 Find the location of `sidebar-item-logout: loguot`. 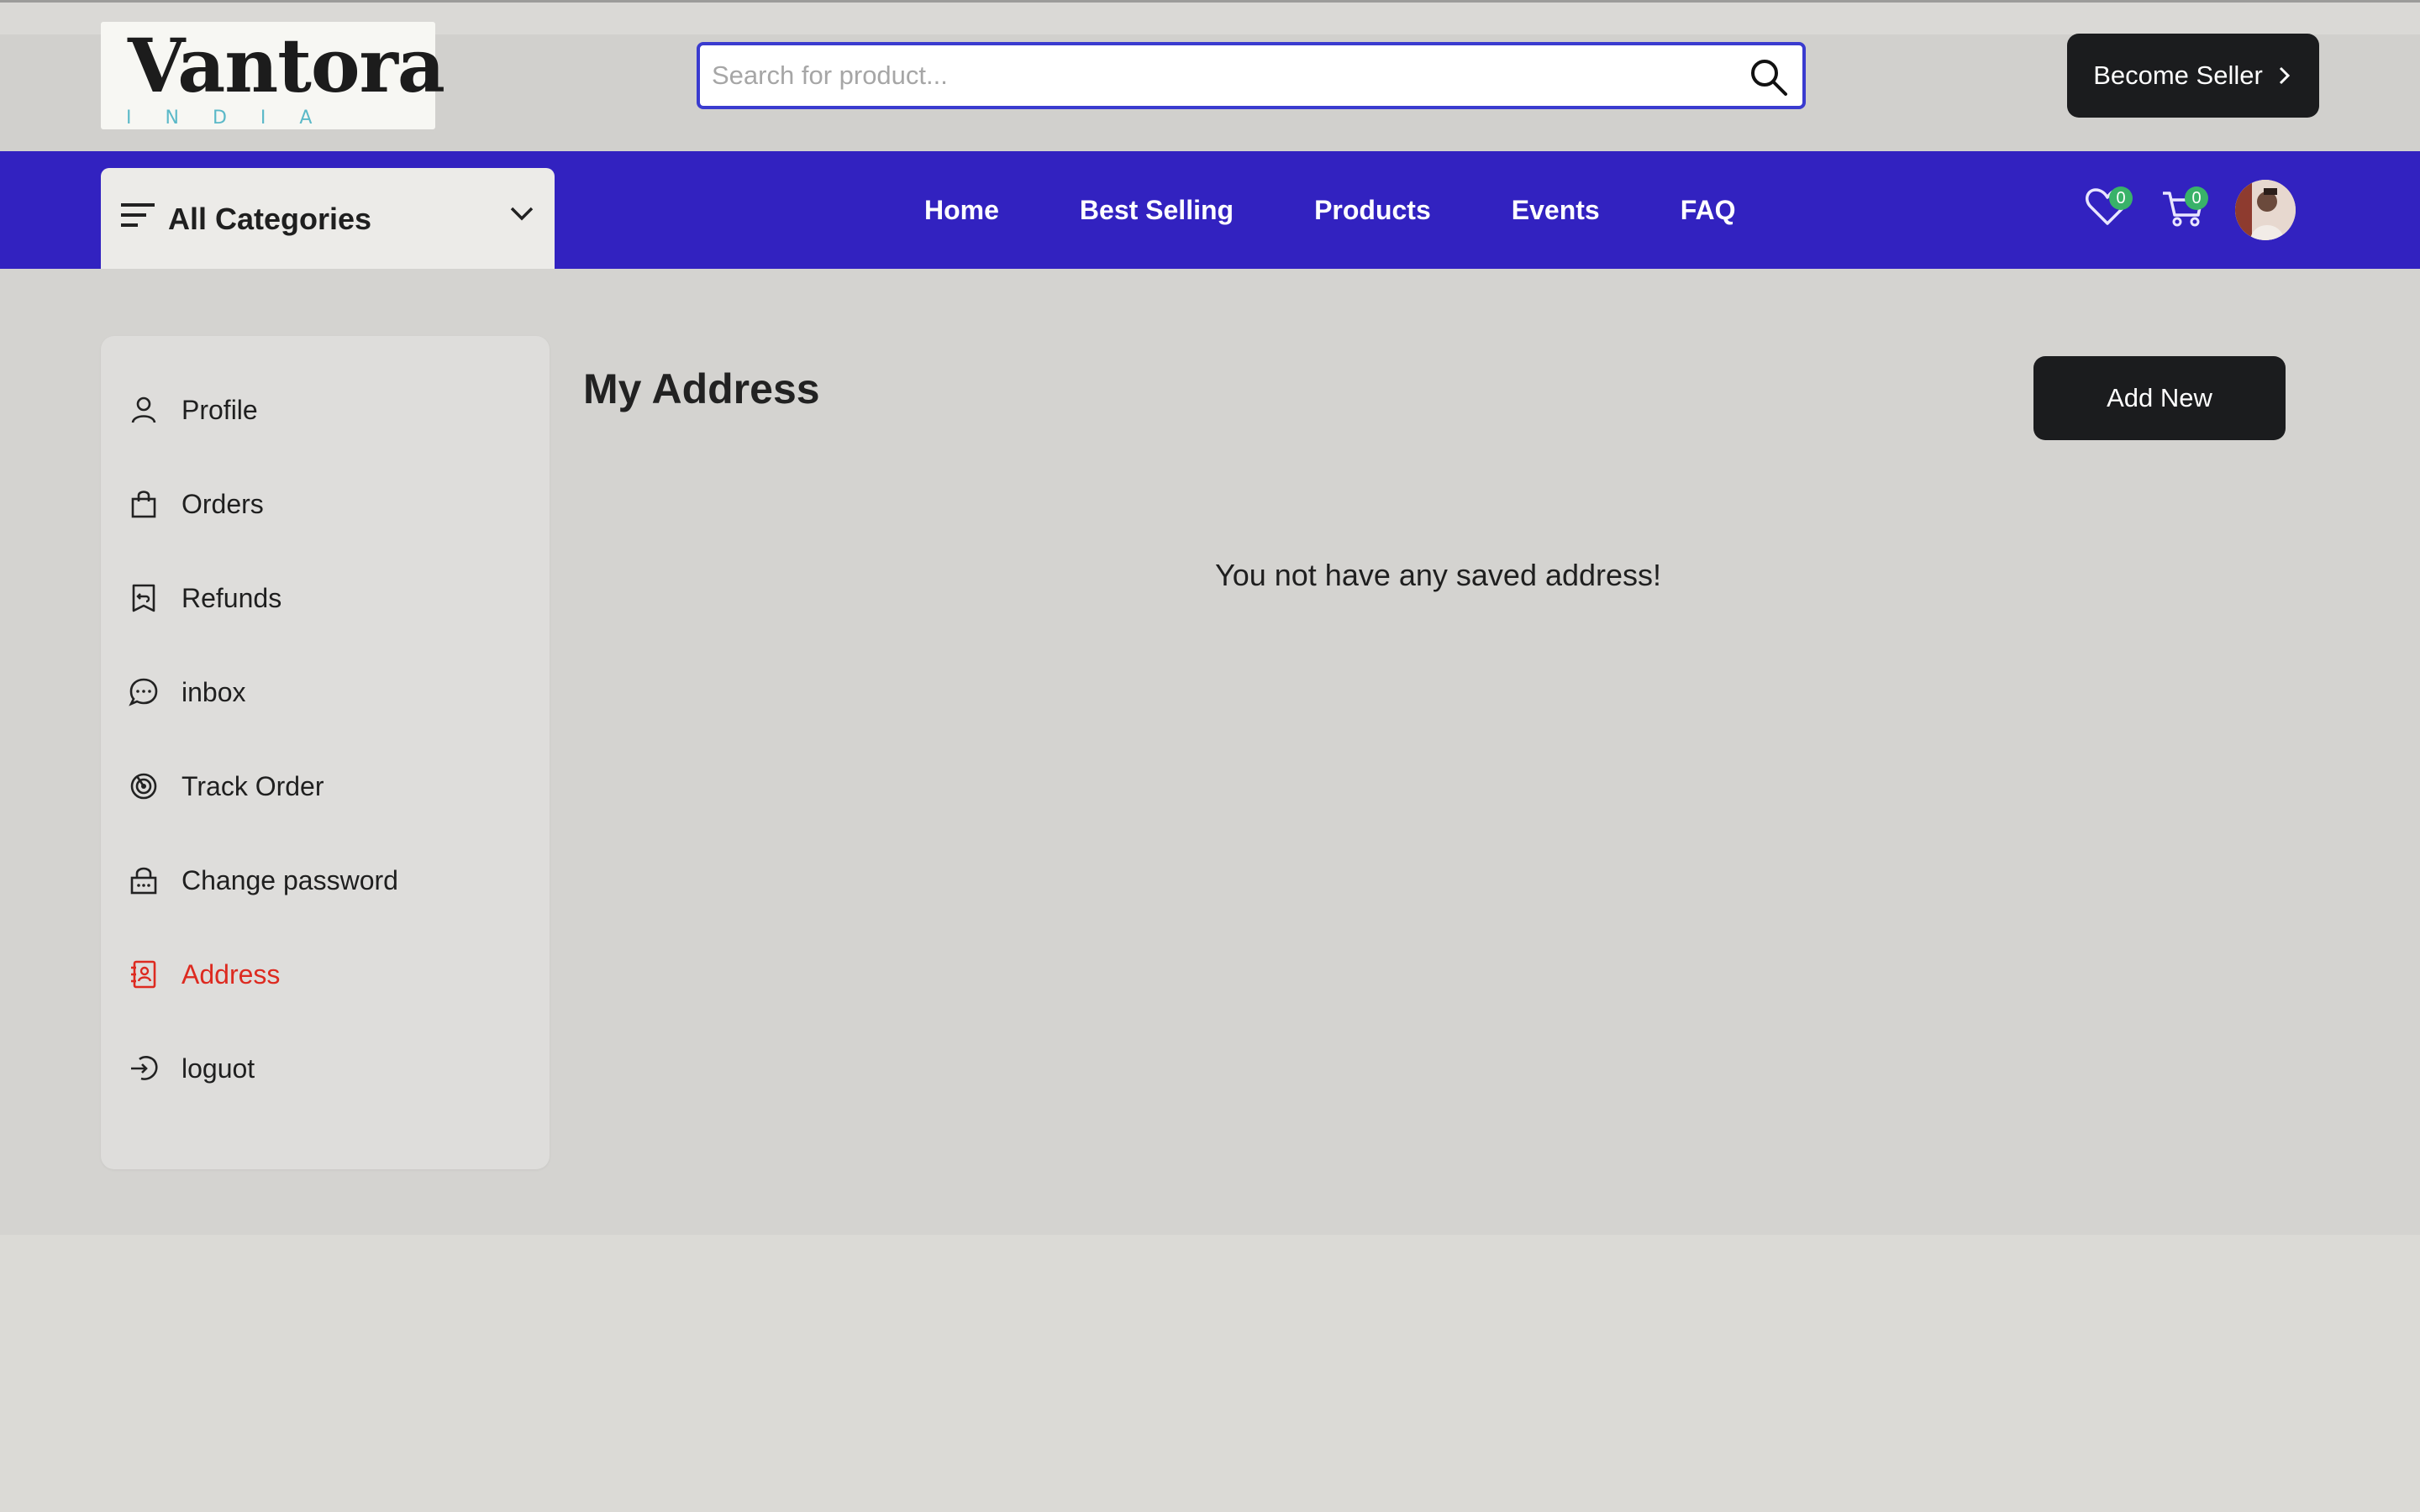

sidebar-item-logout: loguot is located at coordinates (191, 1068).